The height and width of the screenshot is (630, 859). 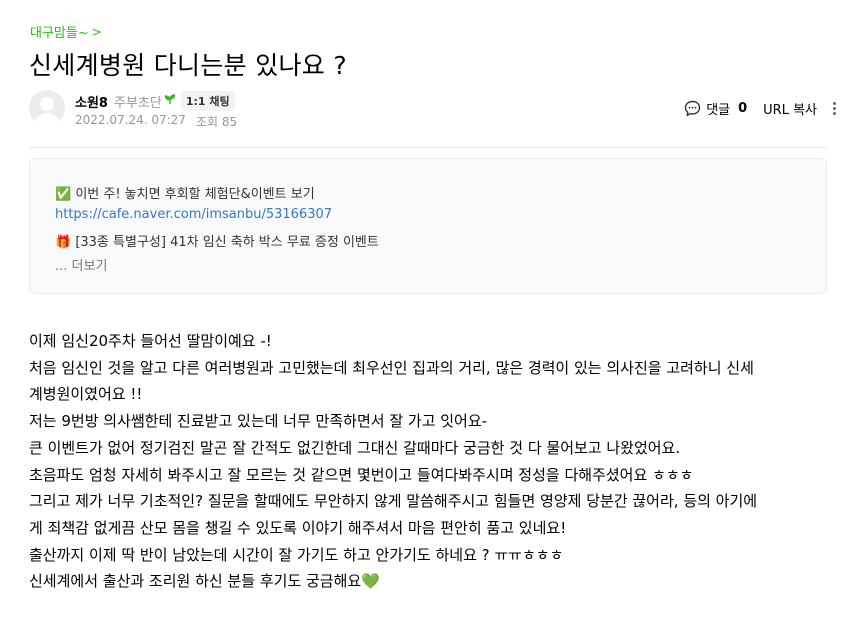 I want to click on notice-gift-line: 🎁 [33종 특별구성] 41차 임신 축하 박스 무료 증정 이벤트, so click(x=217, y=240).